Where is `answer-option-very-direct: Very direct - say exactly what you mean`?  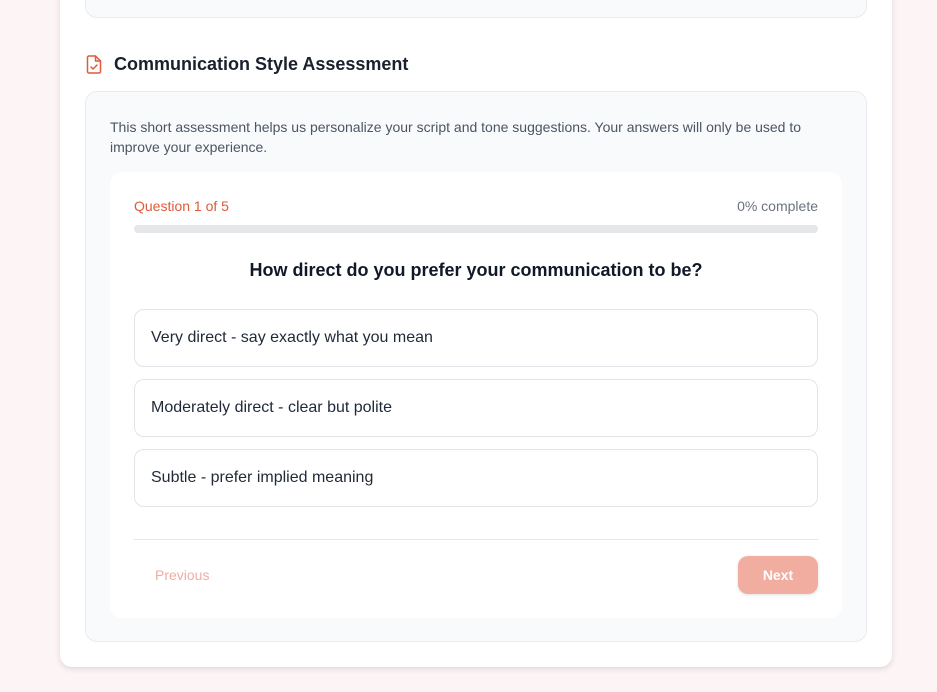
answer-option-very-direct: Very direct - say exactly what you mean is located at coordinates (476, 338).